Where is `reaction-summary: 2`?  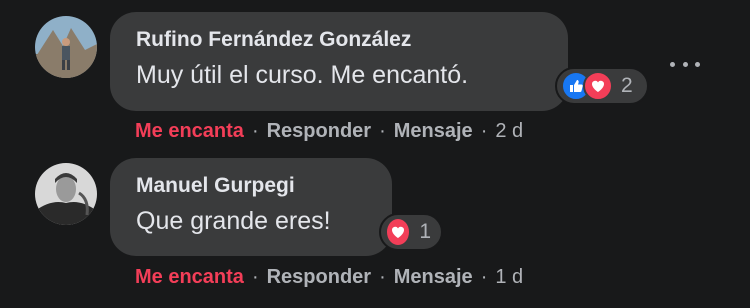
reaction-summary: 2 is located at coordinates (602, 86).